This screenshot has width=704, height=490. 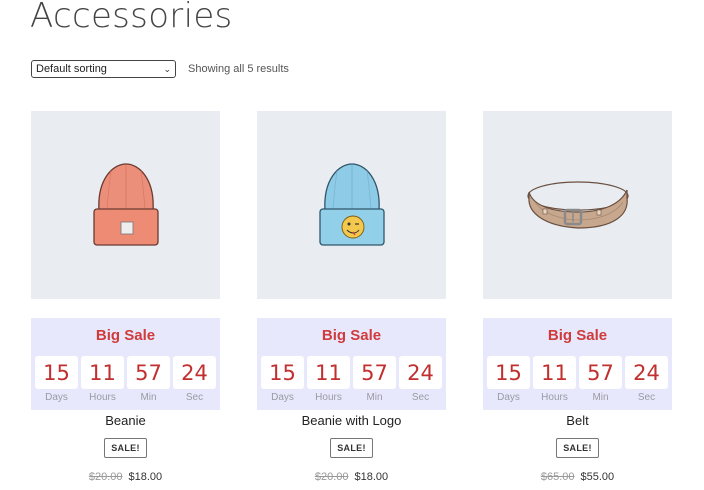 What do you see at coordinates (238, 69) in the screenshot?
I see `result-count: Showing all 5 results` at bounding box center [238, 69].